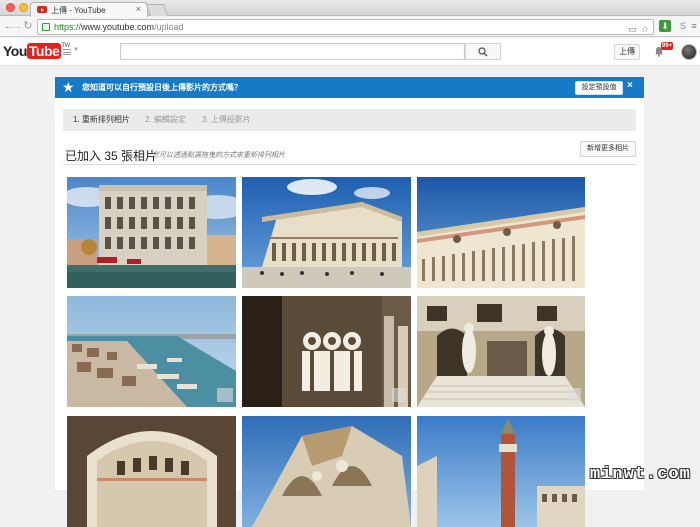 This screenshot has width=700, height=527. Describe the element at coordinates (23, 7) in the screenshot. I see `minimize-window-button` at that location.